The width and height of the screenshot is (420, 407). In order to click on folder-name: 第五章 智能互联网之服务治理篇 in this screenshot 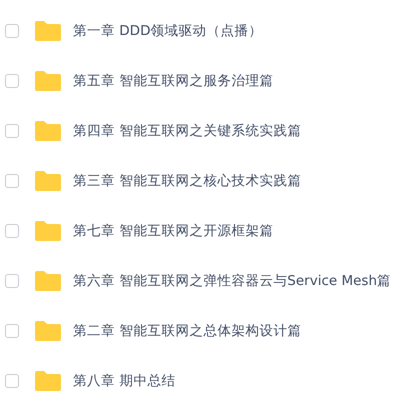, I will do `click(173, 81)`.